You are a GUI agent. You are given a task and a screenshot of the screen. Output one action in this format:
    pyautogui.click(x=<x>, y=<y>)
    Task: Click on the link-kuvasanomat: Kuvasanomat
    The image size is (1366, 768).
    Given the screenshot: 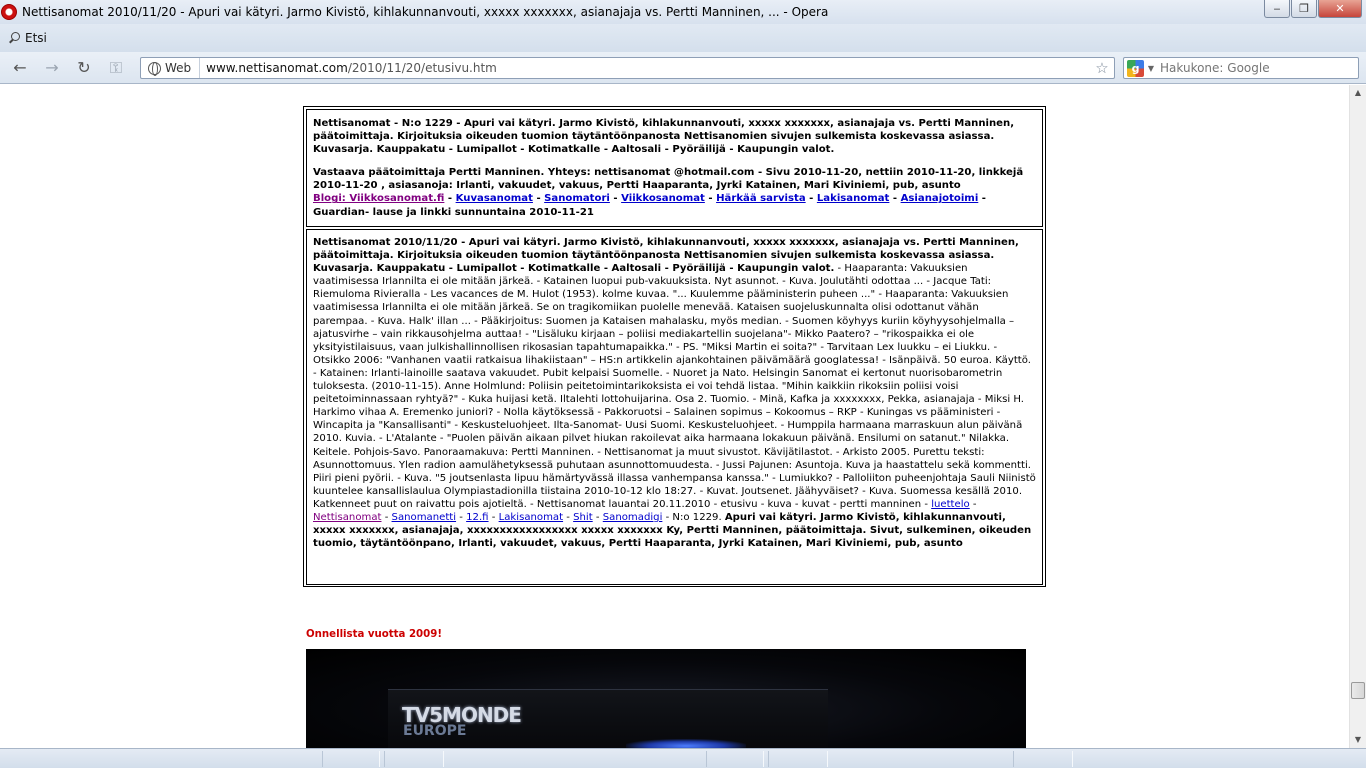 What is the action you would take?
    pyautogui.click(x=494, y=198)
    